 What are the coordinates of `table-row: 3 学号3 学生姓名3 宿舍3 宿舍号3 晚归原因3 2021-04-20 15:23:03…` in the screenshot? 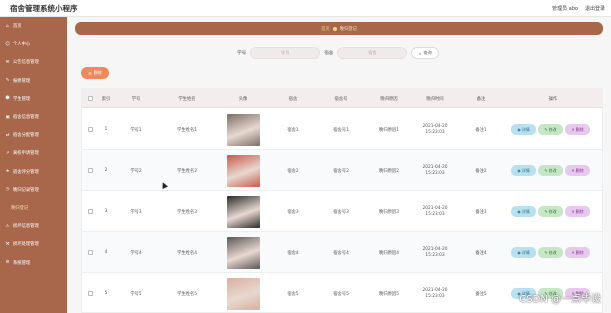 It's located at (342, 211).